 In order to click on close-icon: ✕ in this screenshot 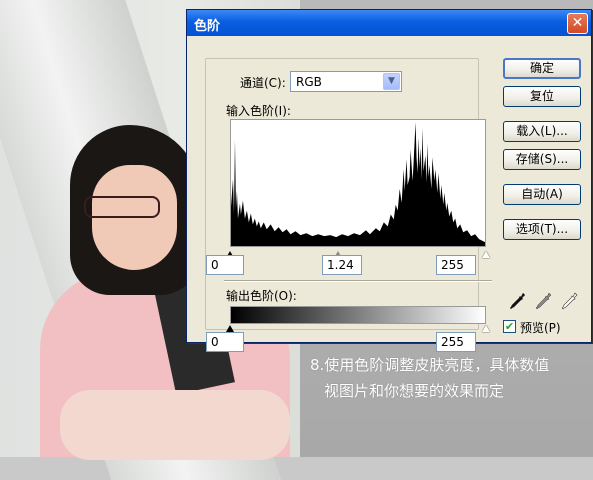, I will do `click(577, 23)`.